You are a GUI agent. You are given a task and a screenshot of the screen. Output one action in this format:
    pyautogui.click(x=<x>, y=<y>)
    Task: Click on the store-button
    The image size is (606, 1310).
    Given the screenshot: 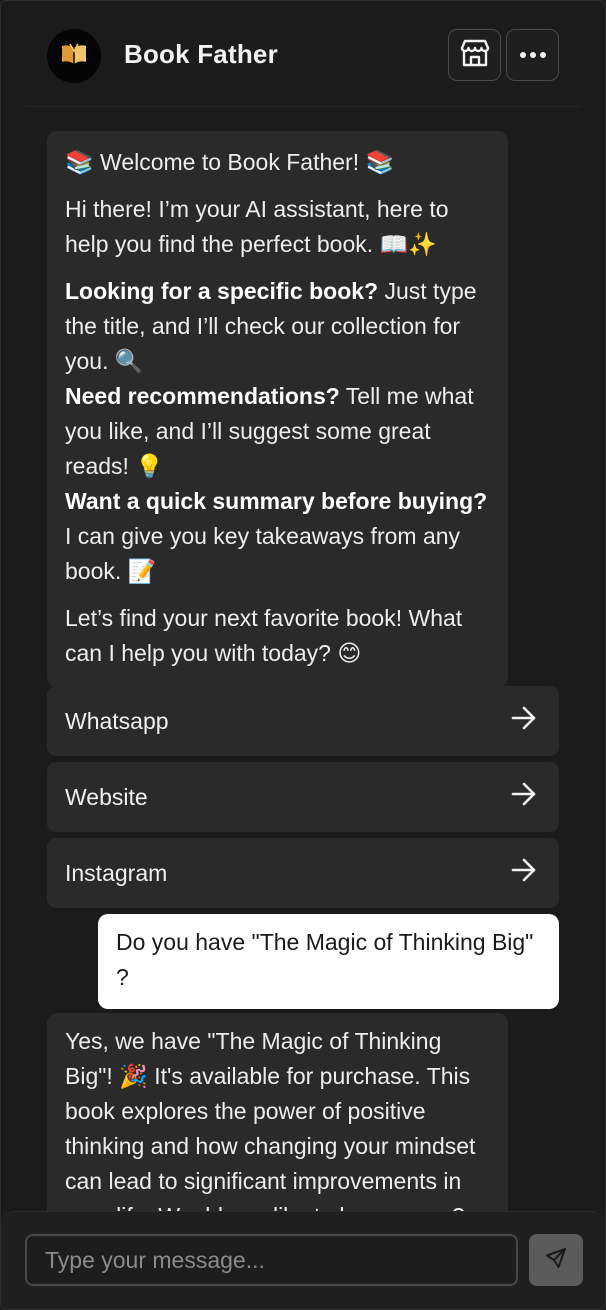 What is the action you would take?
    pyautogui.click(x=474, y=55)
    